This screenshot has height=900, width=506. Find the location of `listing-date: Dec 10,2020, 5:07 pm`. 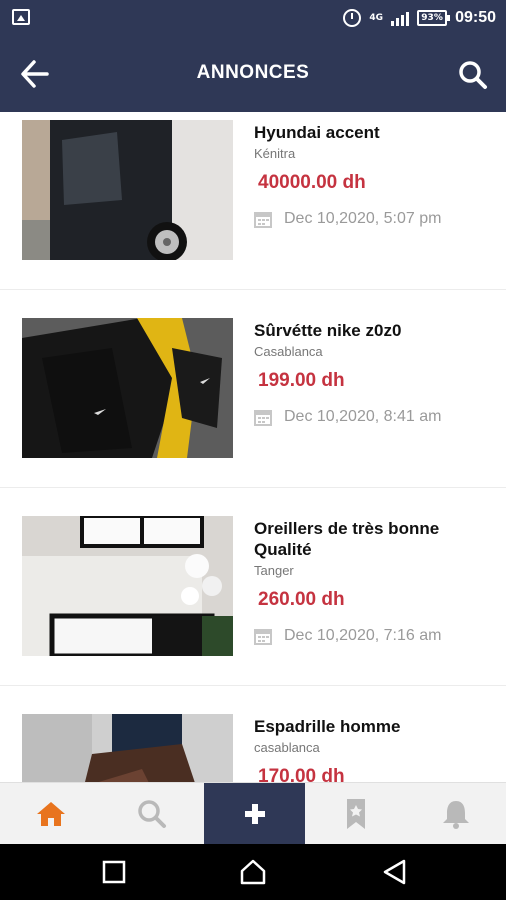

listing-date: Dec 10,2020, 5:07 pm is located at coordinates (363, 218).